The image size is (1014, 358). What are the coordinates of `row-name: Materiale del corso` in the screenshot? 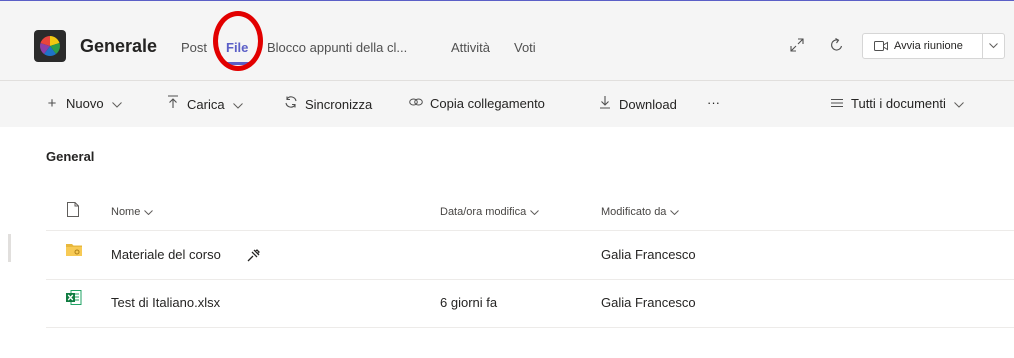 It's located at (166, 254).